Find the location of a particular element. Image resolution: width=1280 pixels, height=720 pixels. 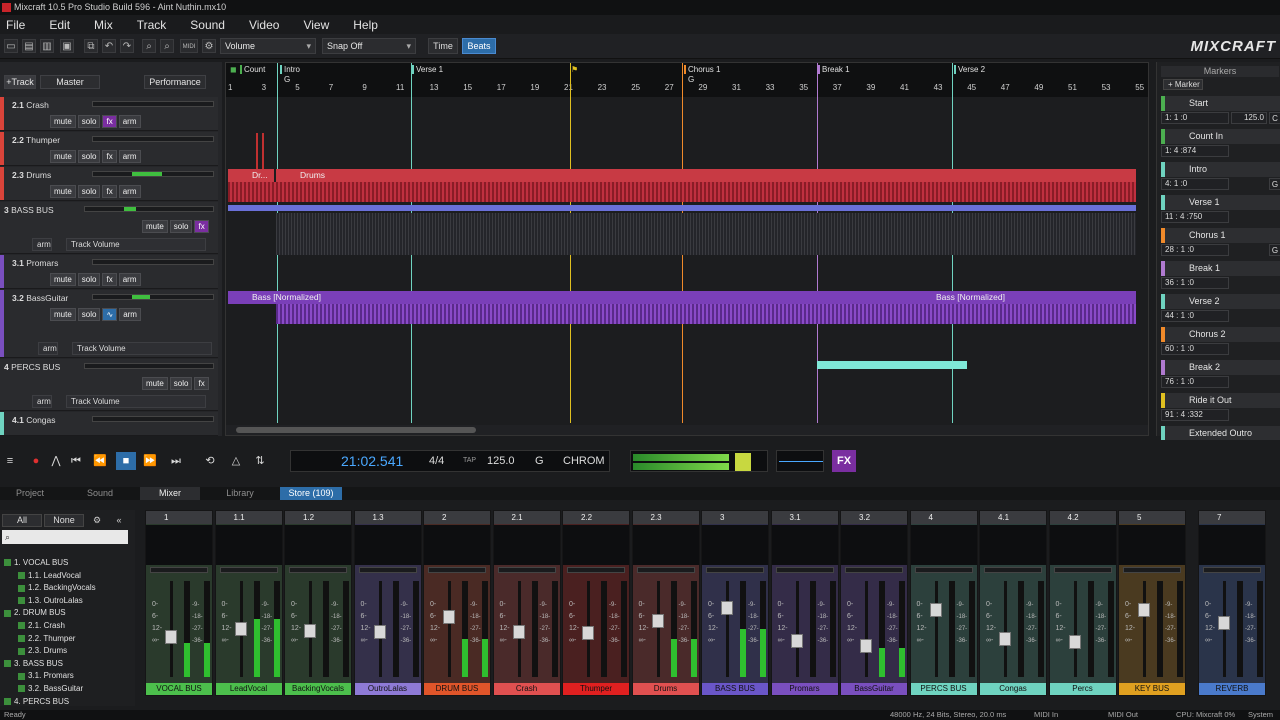

marker-position: 91 : 4 :332 is located at coordinates (1195, 415).